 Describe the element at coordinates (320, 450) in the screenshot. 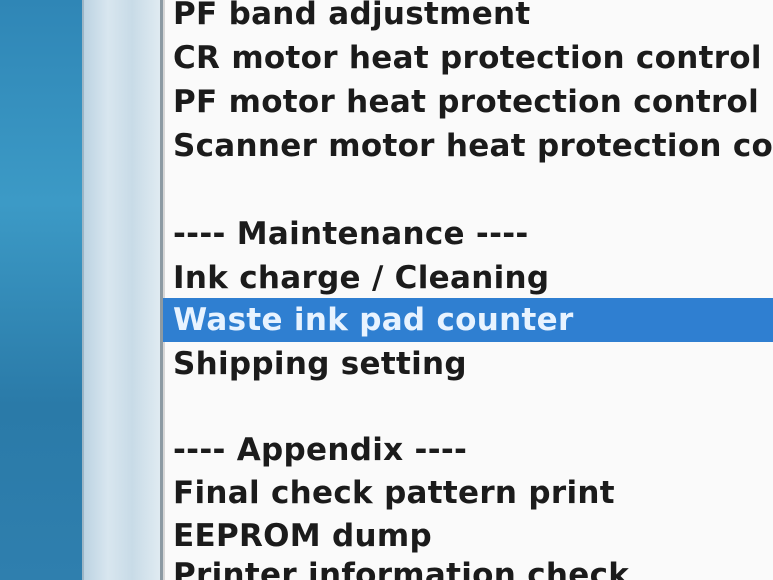

I see `section-header-appendix: ---- Appendix ----` at that location.